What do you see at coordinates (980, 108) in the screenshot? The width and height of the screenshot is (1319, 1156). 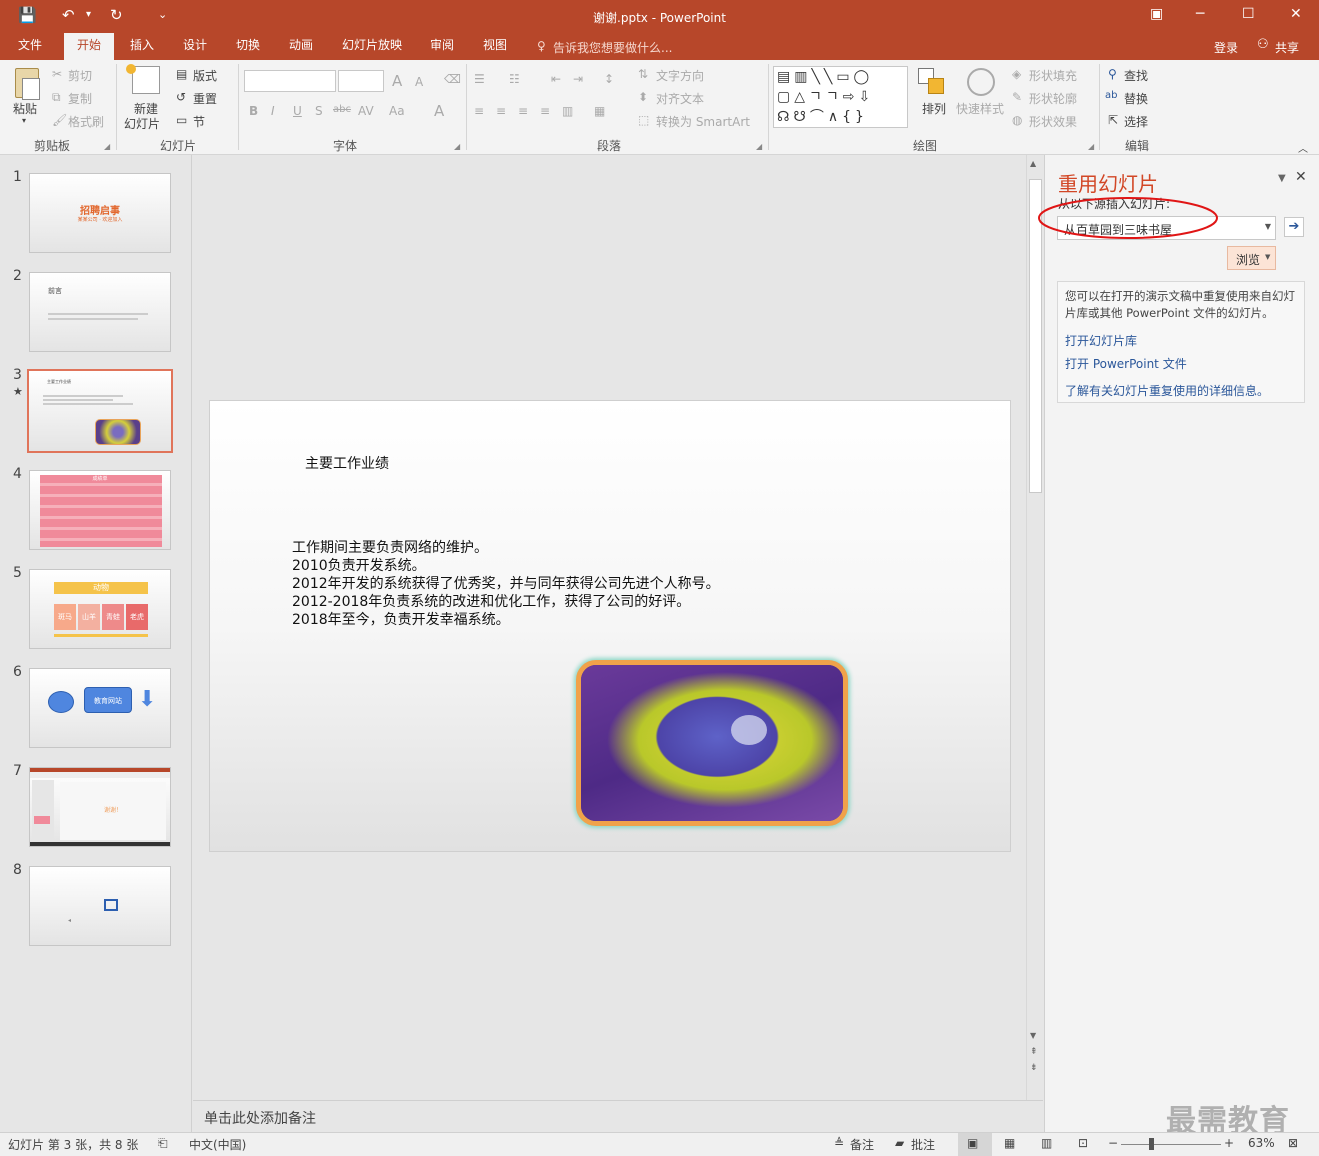 I see `quick-styles-button: 快速样式` at bounding box center [980, 108].